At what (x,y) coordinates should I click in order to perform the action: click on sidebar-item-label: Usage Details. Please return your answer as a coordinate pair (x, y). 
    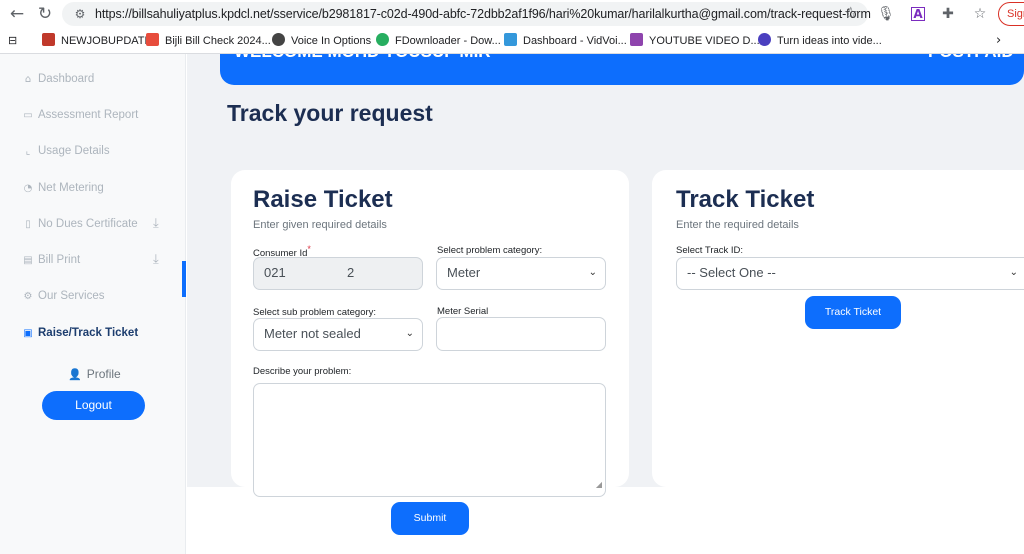
    Looking at the image, I should click on (74, 151).